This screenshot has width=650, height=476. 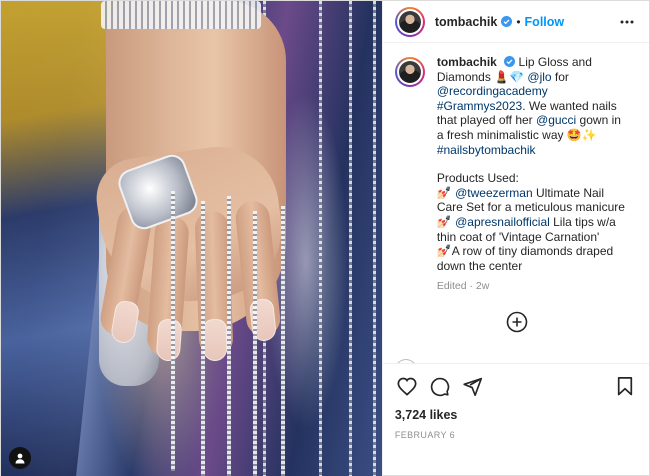 What do you see at coordinates (440, 386) in the screenshot?
I see `comment-bubble-icon` at bounding box center [440, 386].